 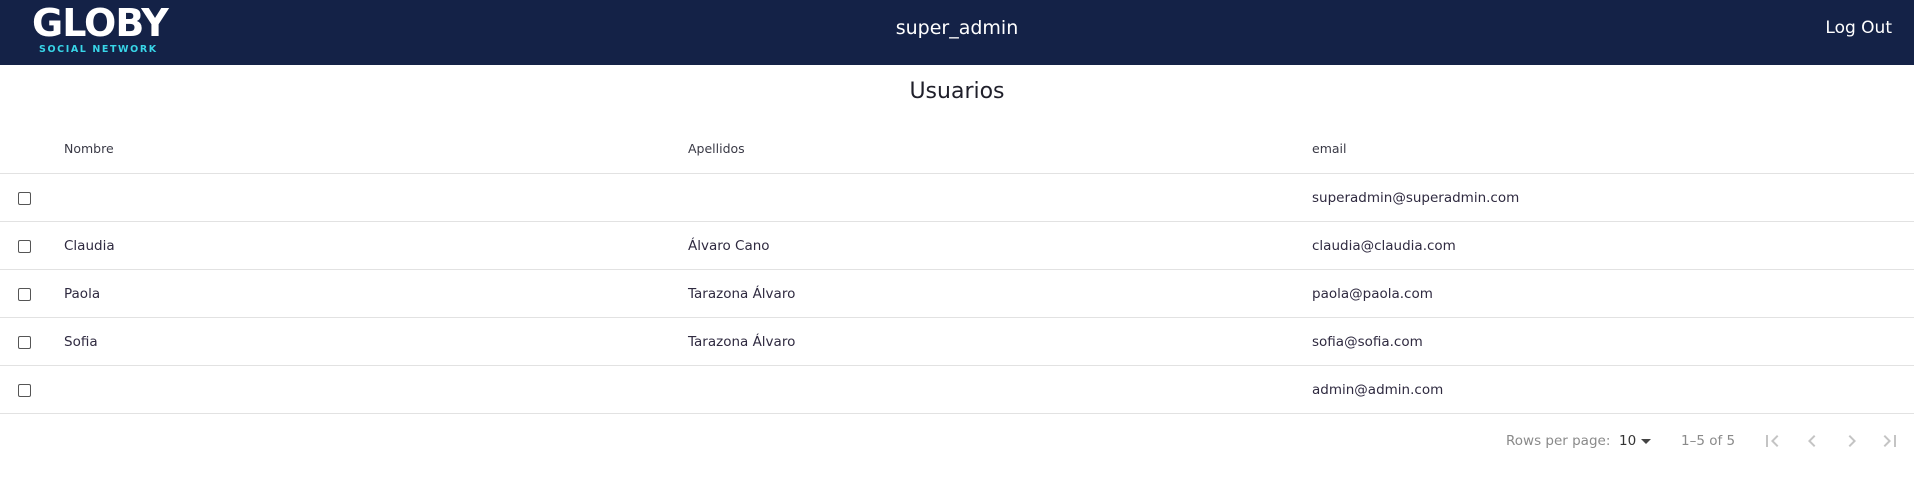 What do you see at coordinates (957, 441) in the screenshot?
I see `table-pagination: Rows per page: 10 1–5 of 5` at bounding box center [957, 441].